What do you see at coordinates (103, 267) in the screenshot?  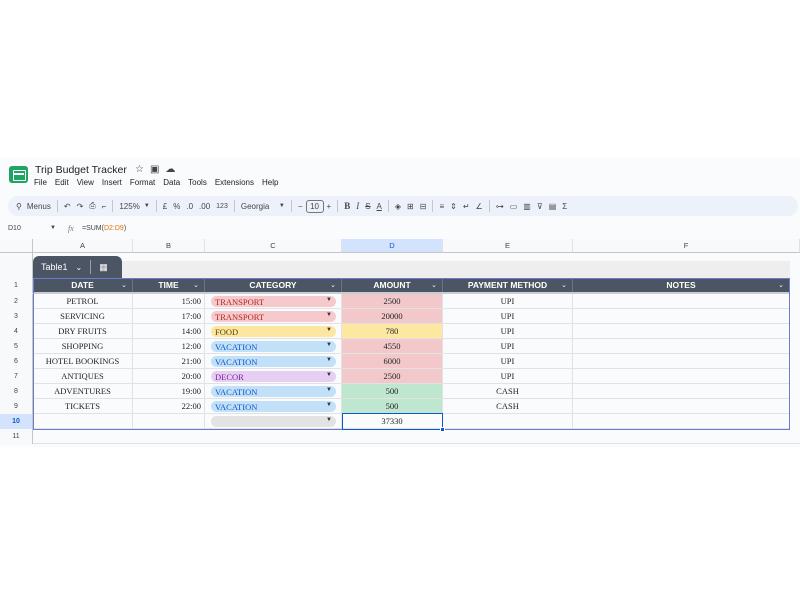 I see `table-view-icon: ▦` at bounding box center [103, 267].